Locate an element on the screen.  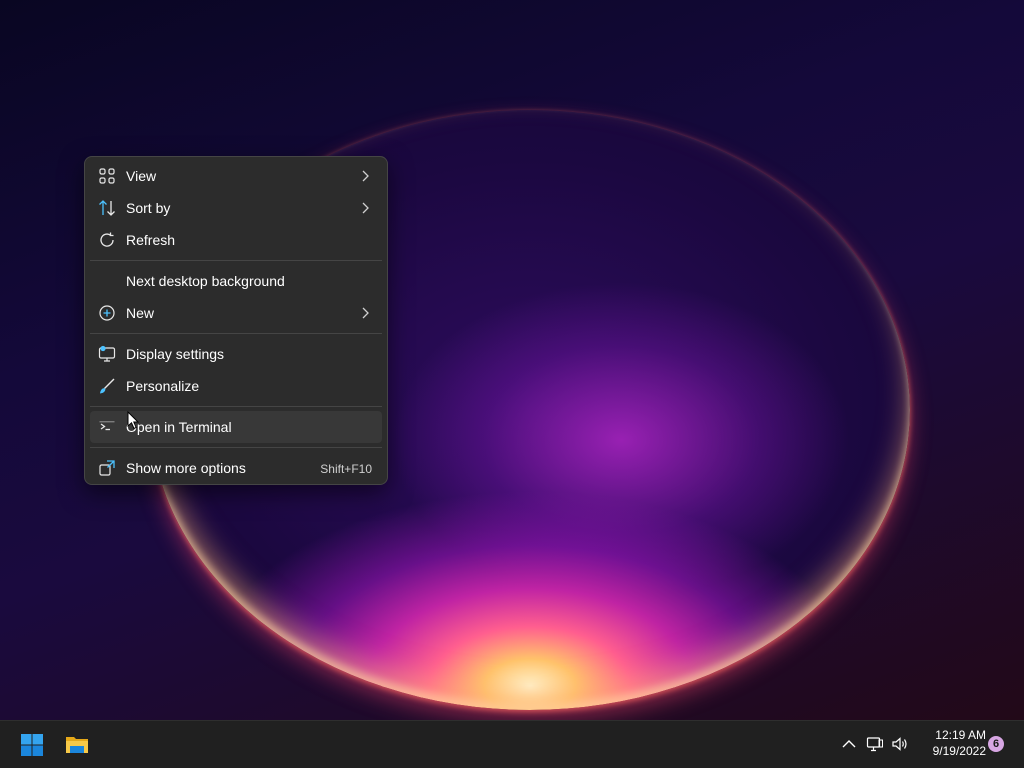
menu-item-next-desktop-background: Next desktop background is located at coordinates (236, 281).